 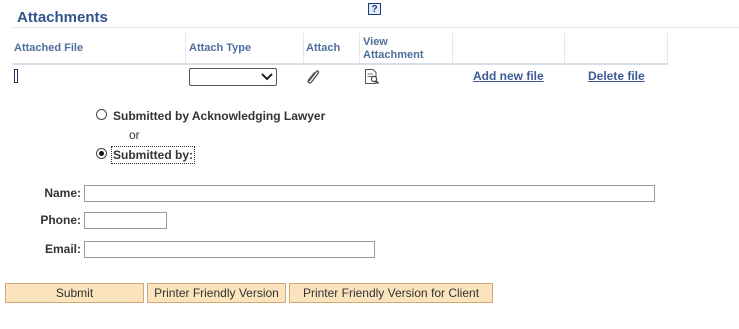 I want to click on email-field, so click(x=229, y=249).